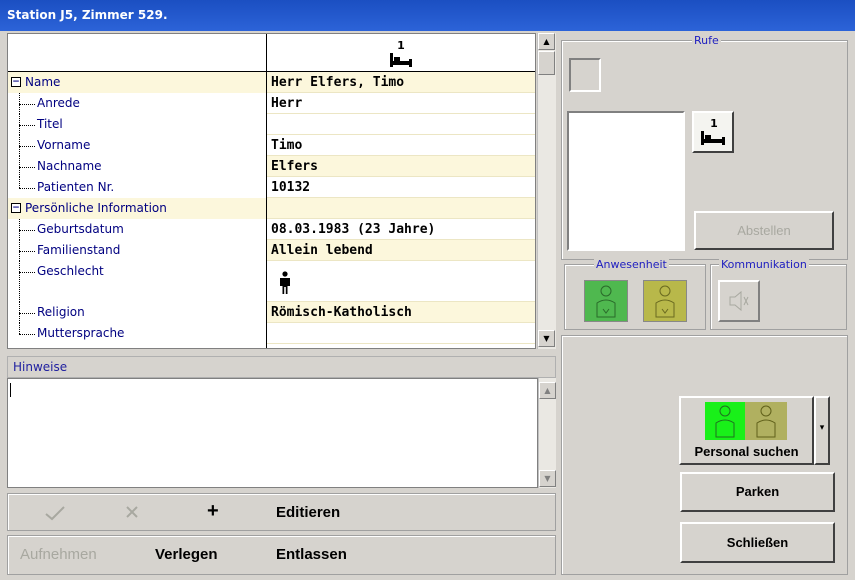 The width and height of the screenshot is (855, 580). Describe the element at coordinates (547, 390) in the screenshot. I see `notes-scroll-up-button: ▲` at that location.